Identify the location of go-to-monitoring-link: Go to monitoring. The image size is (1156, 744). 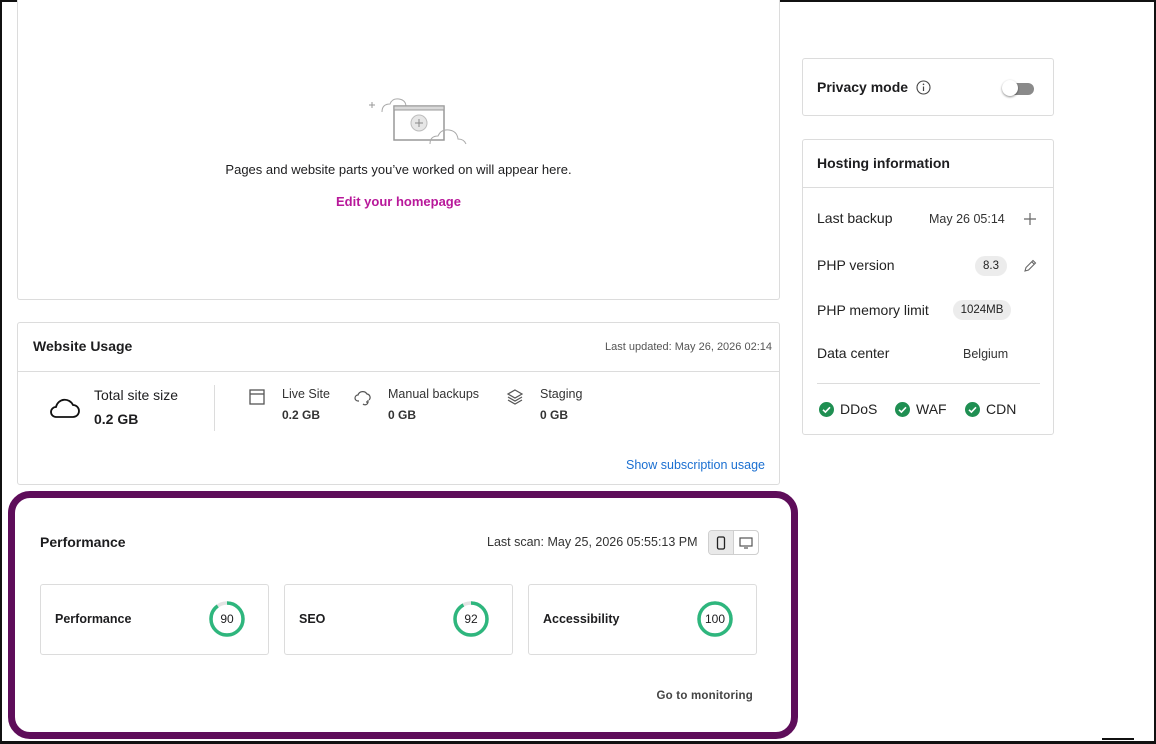
(705, 696).